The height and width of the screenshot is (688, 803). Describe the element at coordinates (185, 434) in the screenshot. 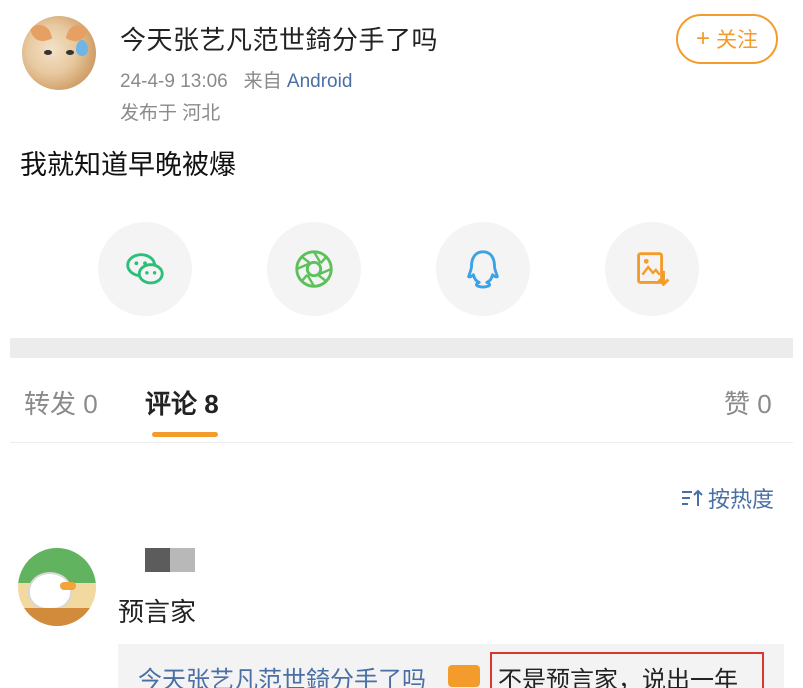

I see `active-tab-indicator` at that location.